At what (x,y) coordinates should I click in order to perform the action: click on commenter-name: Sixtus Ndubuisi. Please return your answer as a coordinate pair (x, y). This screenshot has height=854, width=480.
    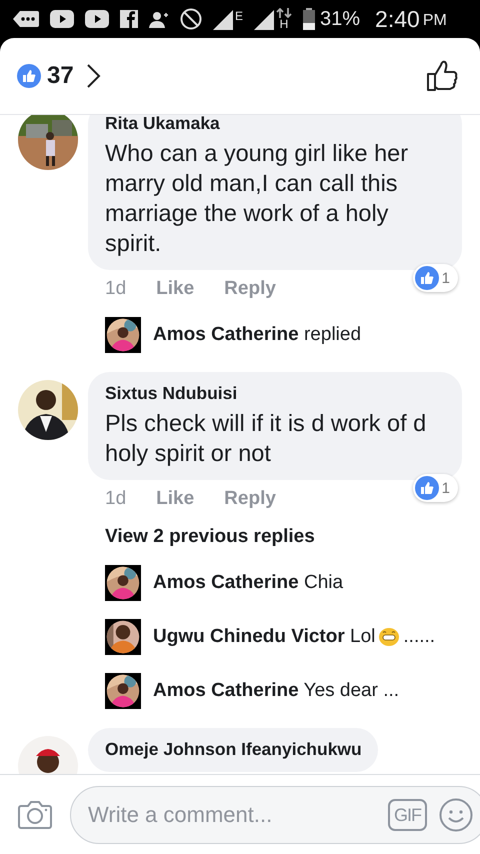
    Looking at the image, I should click on (275, 393).